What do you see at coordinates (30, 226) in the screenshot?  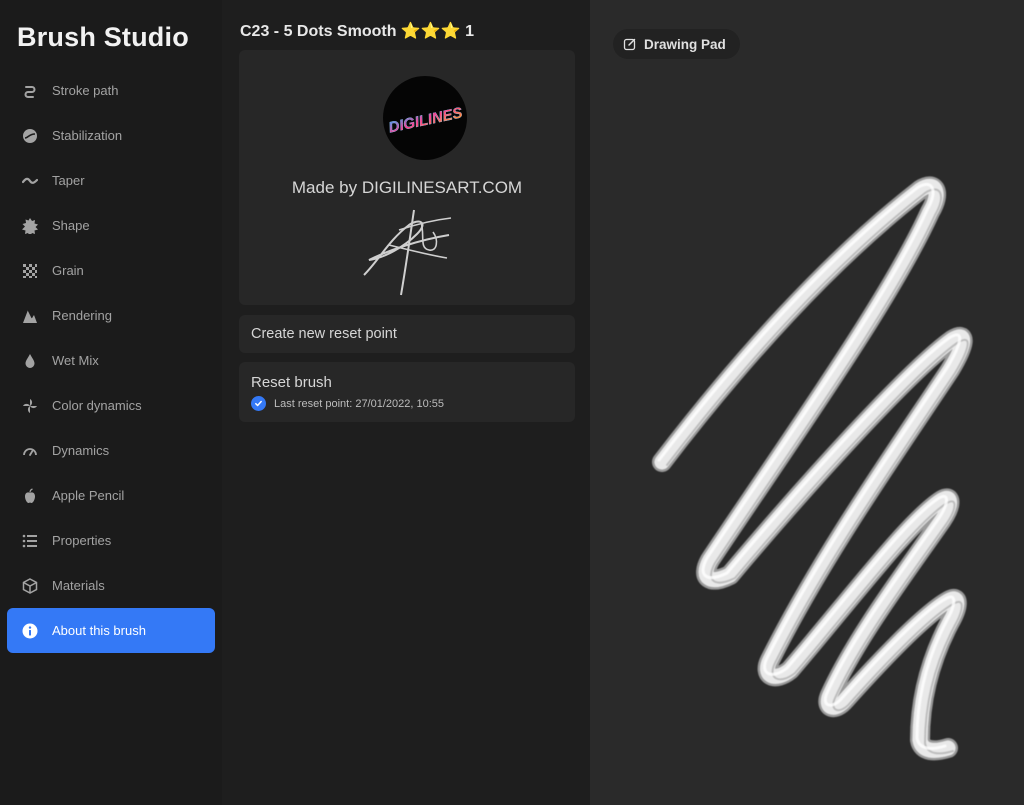 I see `shape-icon` at bounding box center [30, 226].